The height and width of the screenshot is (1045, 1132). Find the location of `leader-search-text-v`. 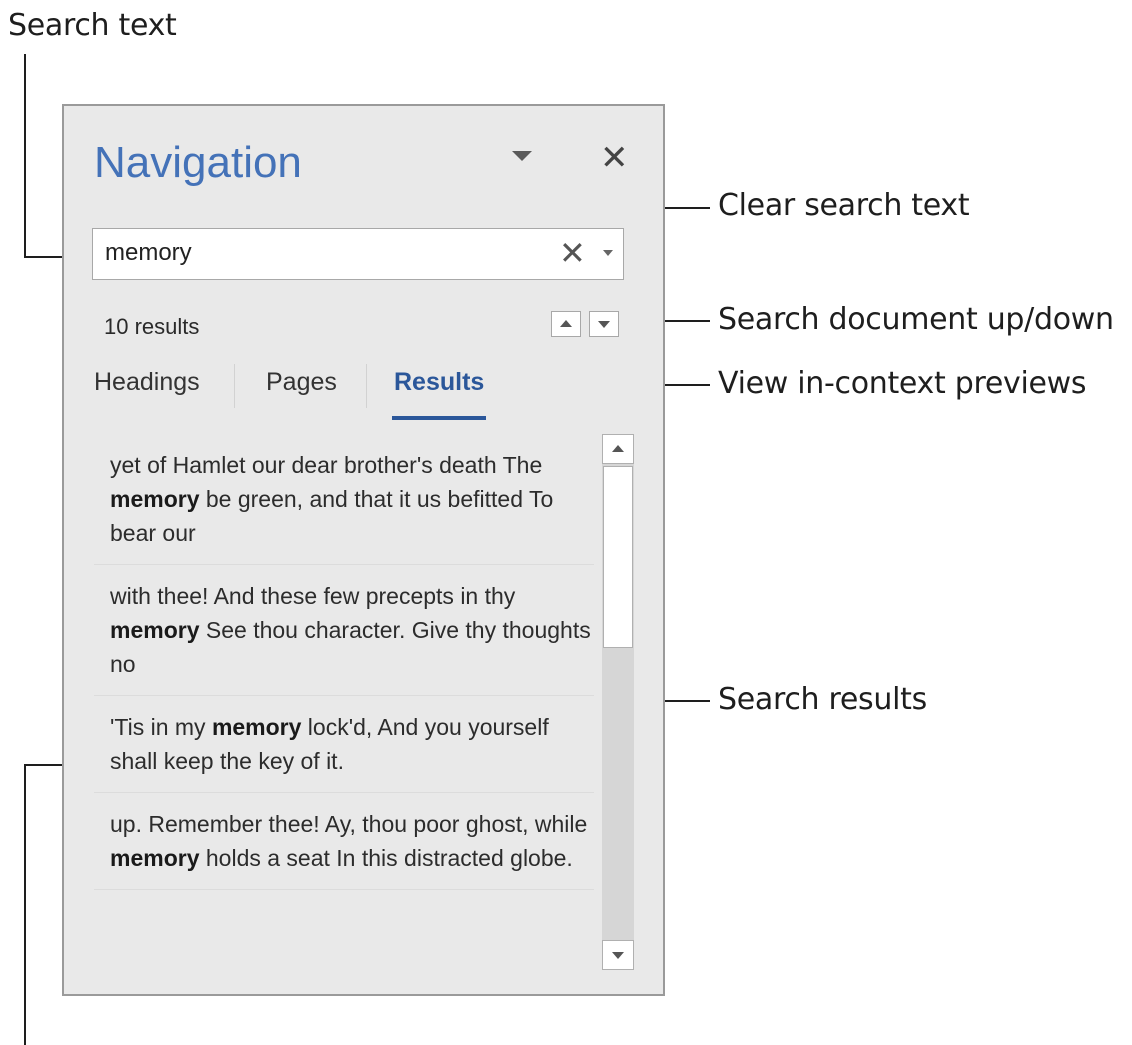

leader-search-text-v is located at coordinates (25, 156).